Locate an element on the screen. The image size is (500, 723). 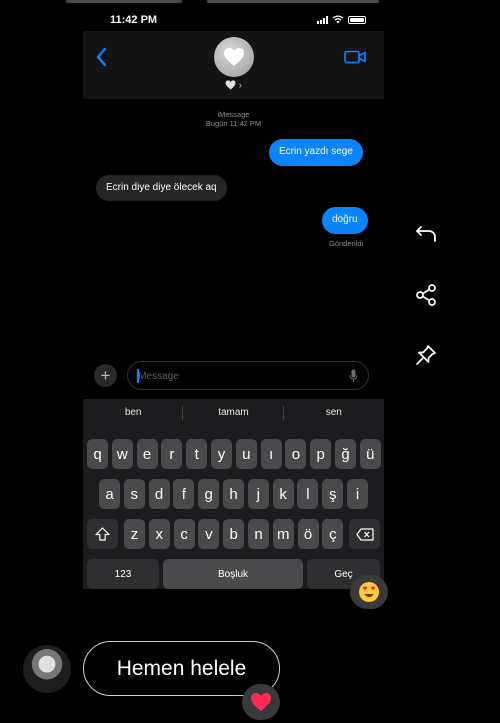
share-icon is located at coordinates (426, 295).